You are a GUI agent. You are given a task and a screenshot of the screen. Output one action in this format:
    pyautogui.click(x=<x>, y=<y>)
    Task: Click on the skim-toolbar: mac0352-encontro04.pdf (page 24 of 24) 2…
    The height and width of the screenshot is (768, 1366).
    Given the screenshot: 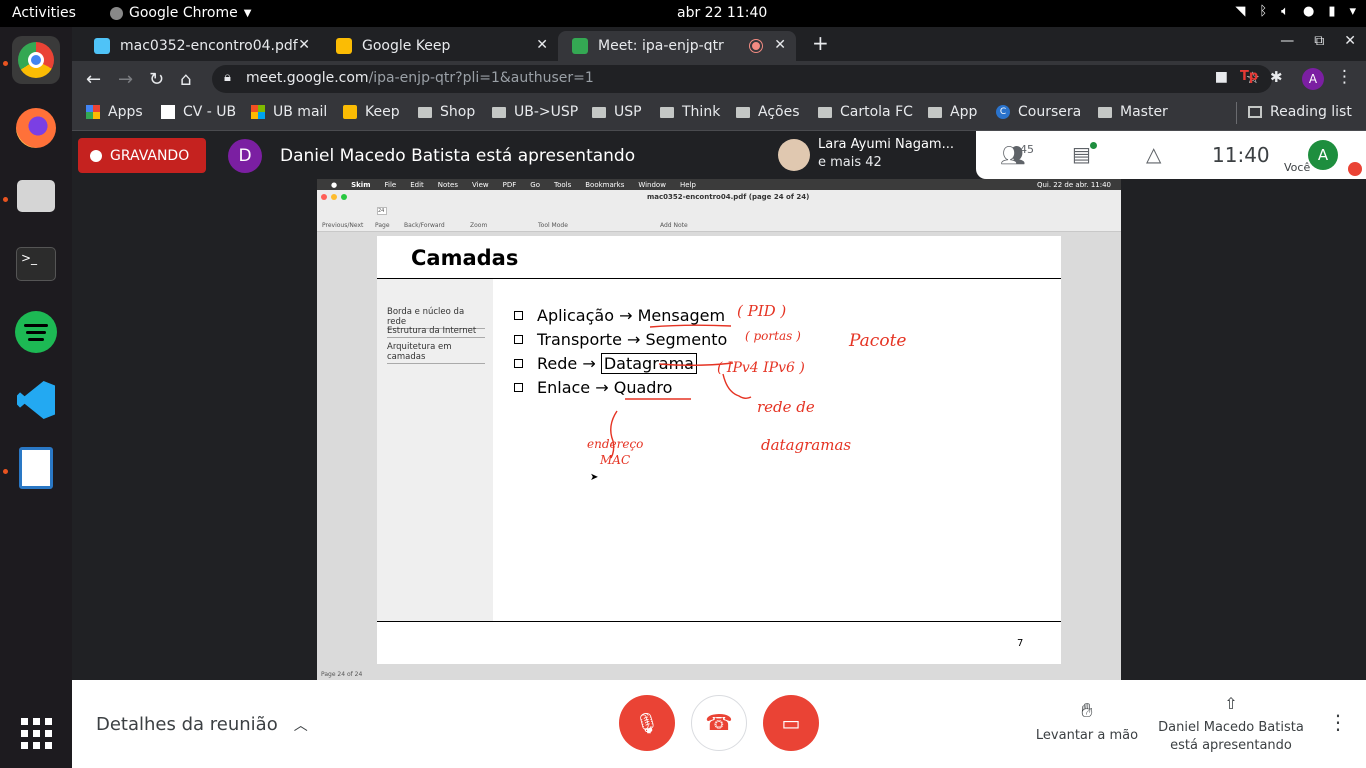 What is the action you would take?
    pyautogui.click(x=719, y=211)
    